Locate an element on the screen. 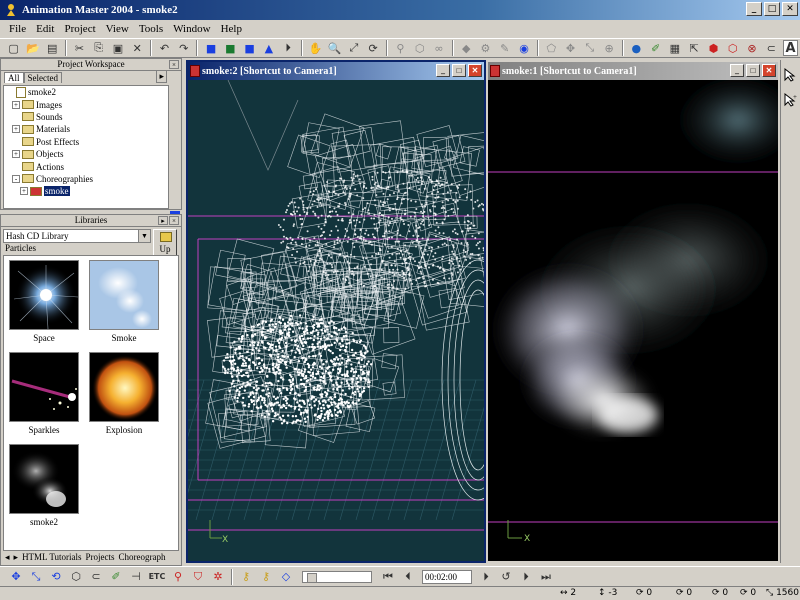 The width and height of the screenshot is (800, 600). tree-item: + Materials is located at coordinates (86, 129).